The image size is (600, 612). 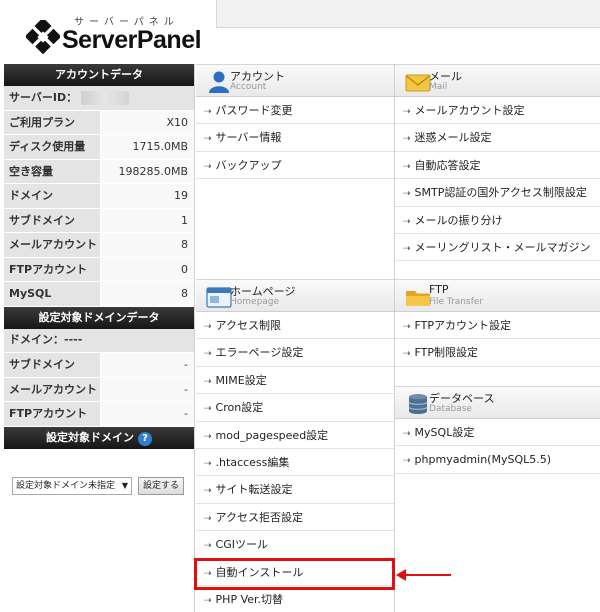 What do you see at coordinates (99, 317) in the screenshot?
I see `domain-data-header: 設定対象ドメインデータ` at bounding box center [99, 317].